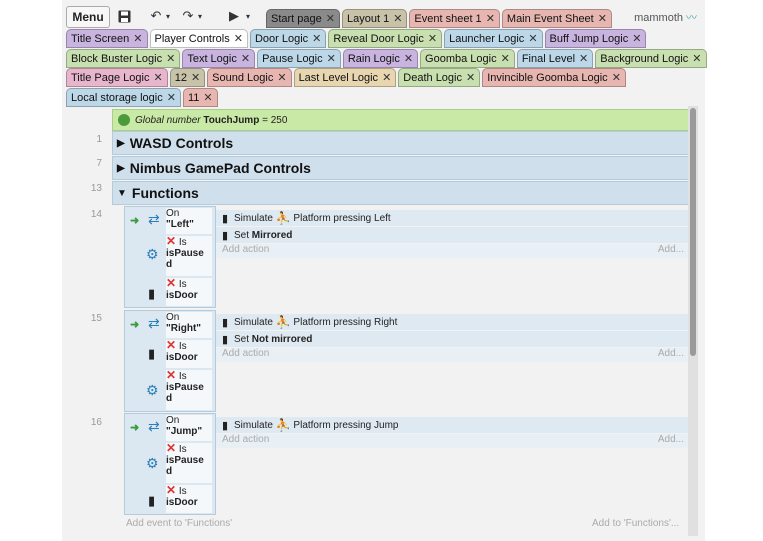 The height and width of the screenshot is (541, 763). What do you see at coordinates (124, 16) in the screenshot?
I see `save-icon` at bounding box center [124, 16].